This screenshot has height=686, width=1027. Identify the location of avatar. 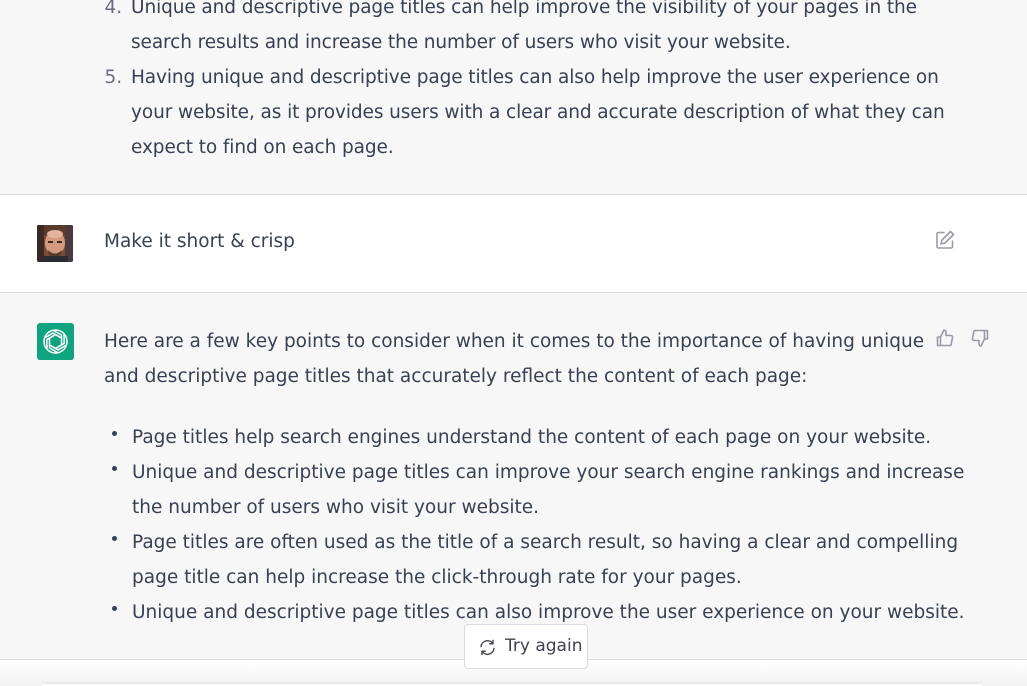
(55, 243).